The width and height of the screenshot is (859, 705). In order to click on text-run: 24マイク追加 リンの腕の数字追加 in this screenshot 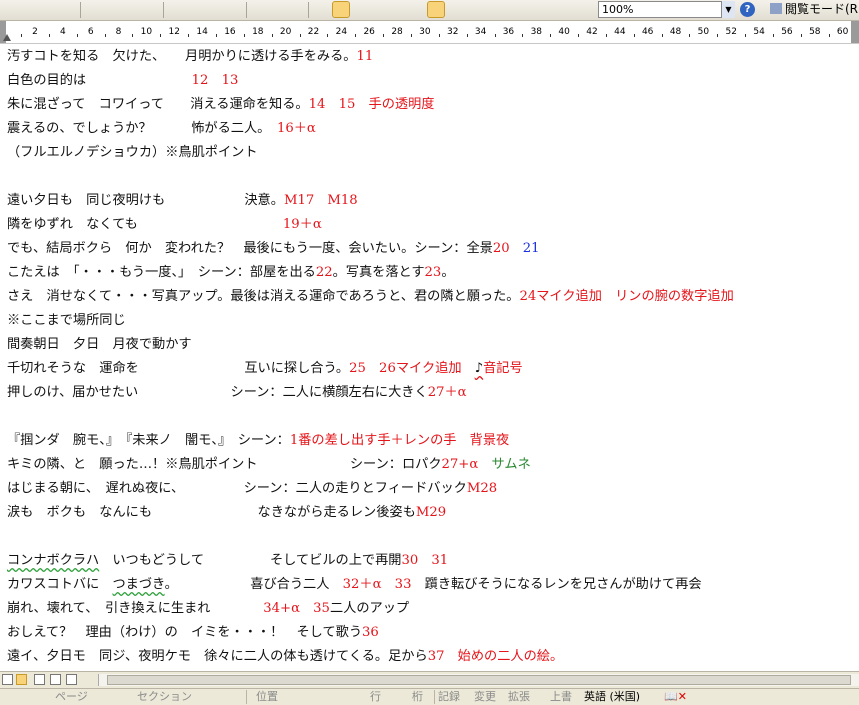, I will do `click(626, 296)`.